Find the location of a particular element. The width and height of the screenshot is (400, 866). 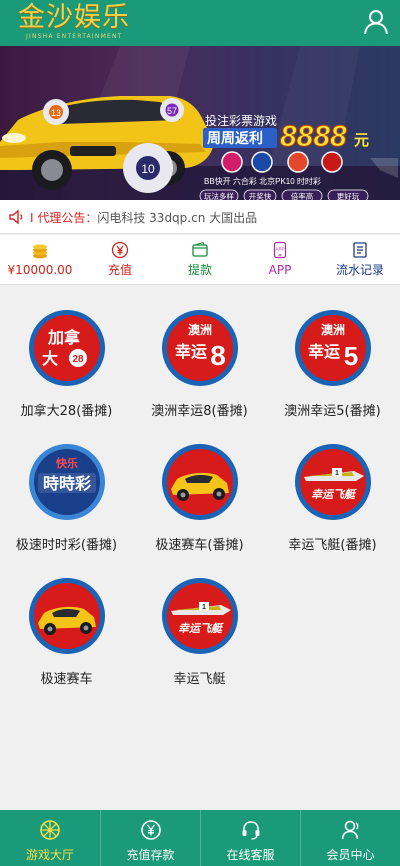

game-label: 极速赛车(番摊) is located at coordinates (199, 545).